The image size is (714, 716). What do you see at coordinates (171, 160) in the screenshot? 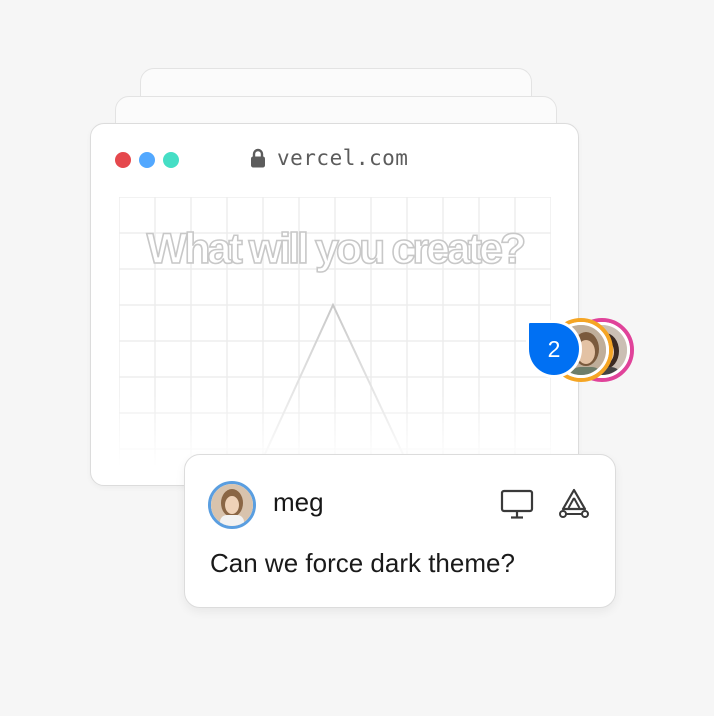
I see `maximize-dot` at bounding box center [171, 160].